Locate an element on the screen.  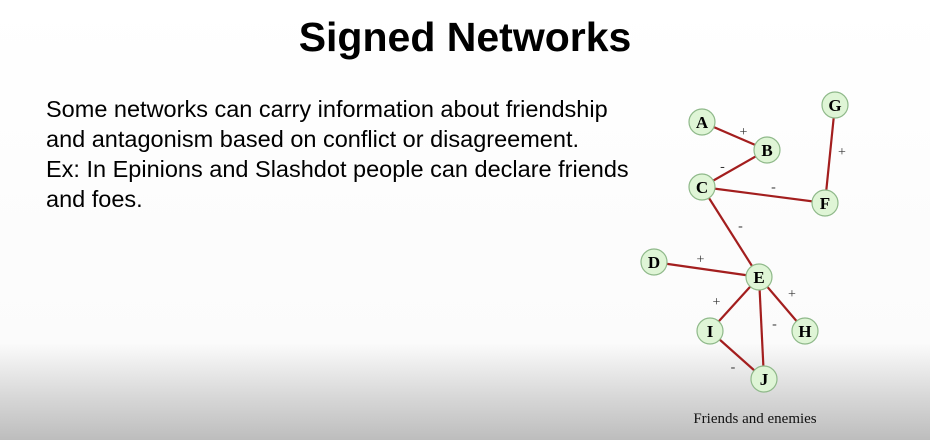
node-b: B is located at coordinates (767, 150).